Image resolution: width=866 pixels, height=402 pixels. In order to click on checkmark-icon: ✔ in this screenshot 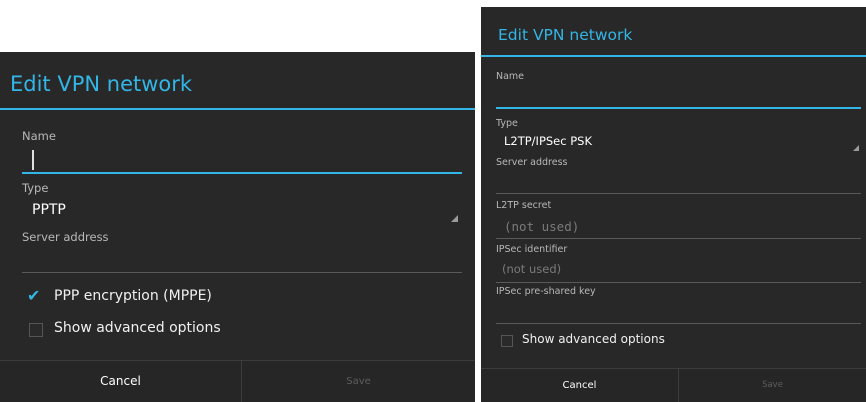, I will do `click(34, 295)`.